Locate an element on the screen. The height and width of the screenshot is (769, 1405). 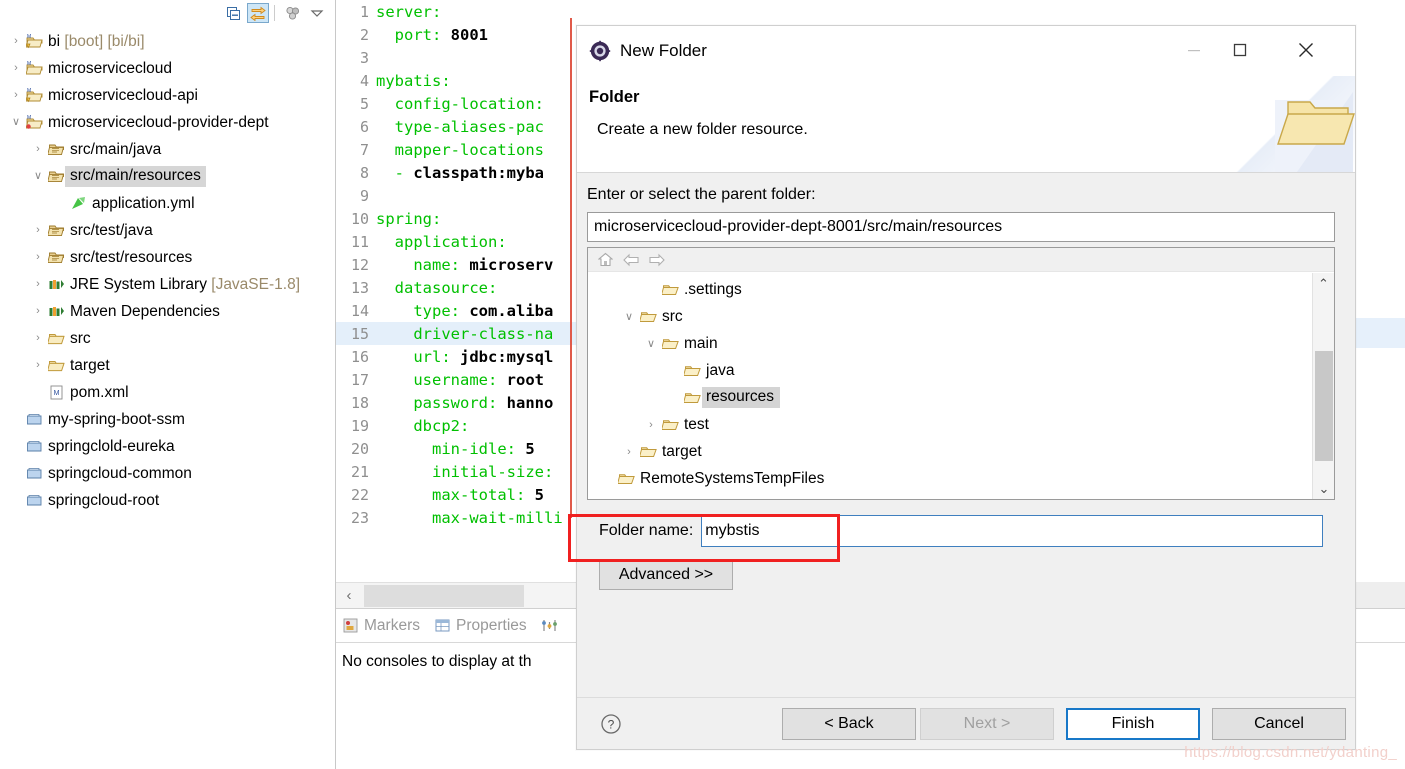
folder-tree-item-remotesystemstempfiles: RemoteSystemsTempFiles is located at coordinates (950, 478).